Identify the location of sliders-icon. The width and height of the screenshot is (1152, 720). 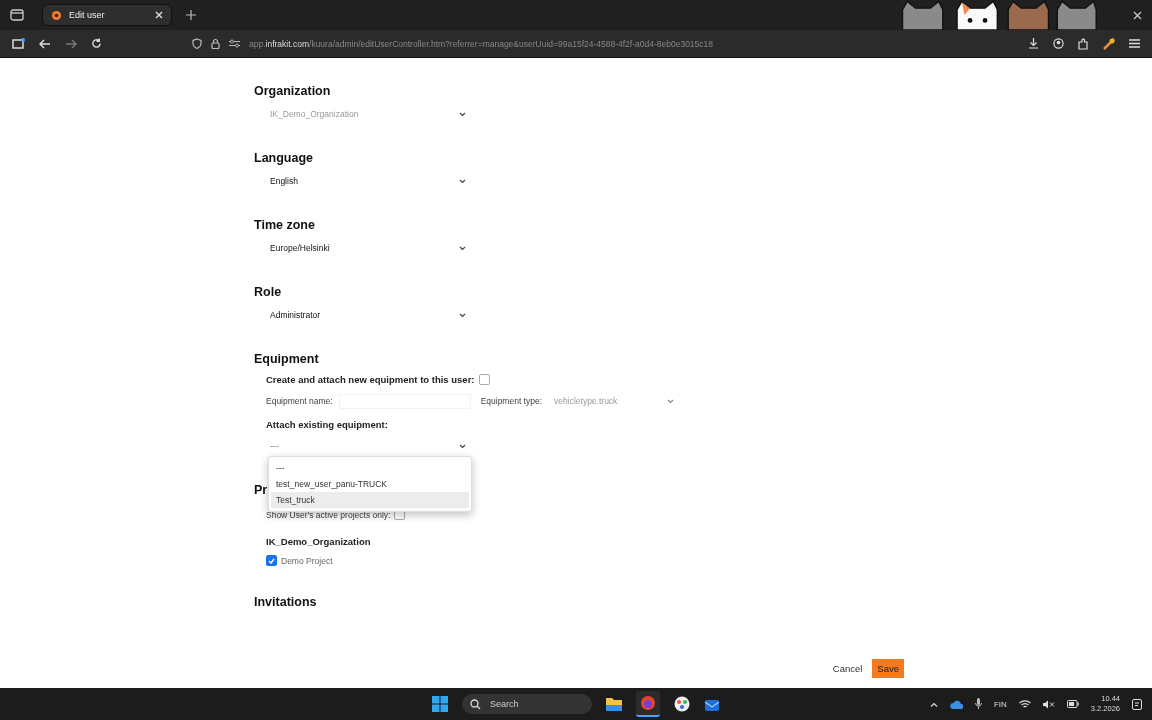
(234, 43).